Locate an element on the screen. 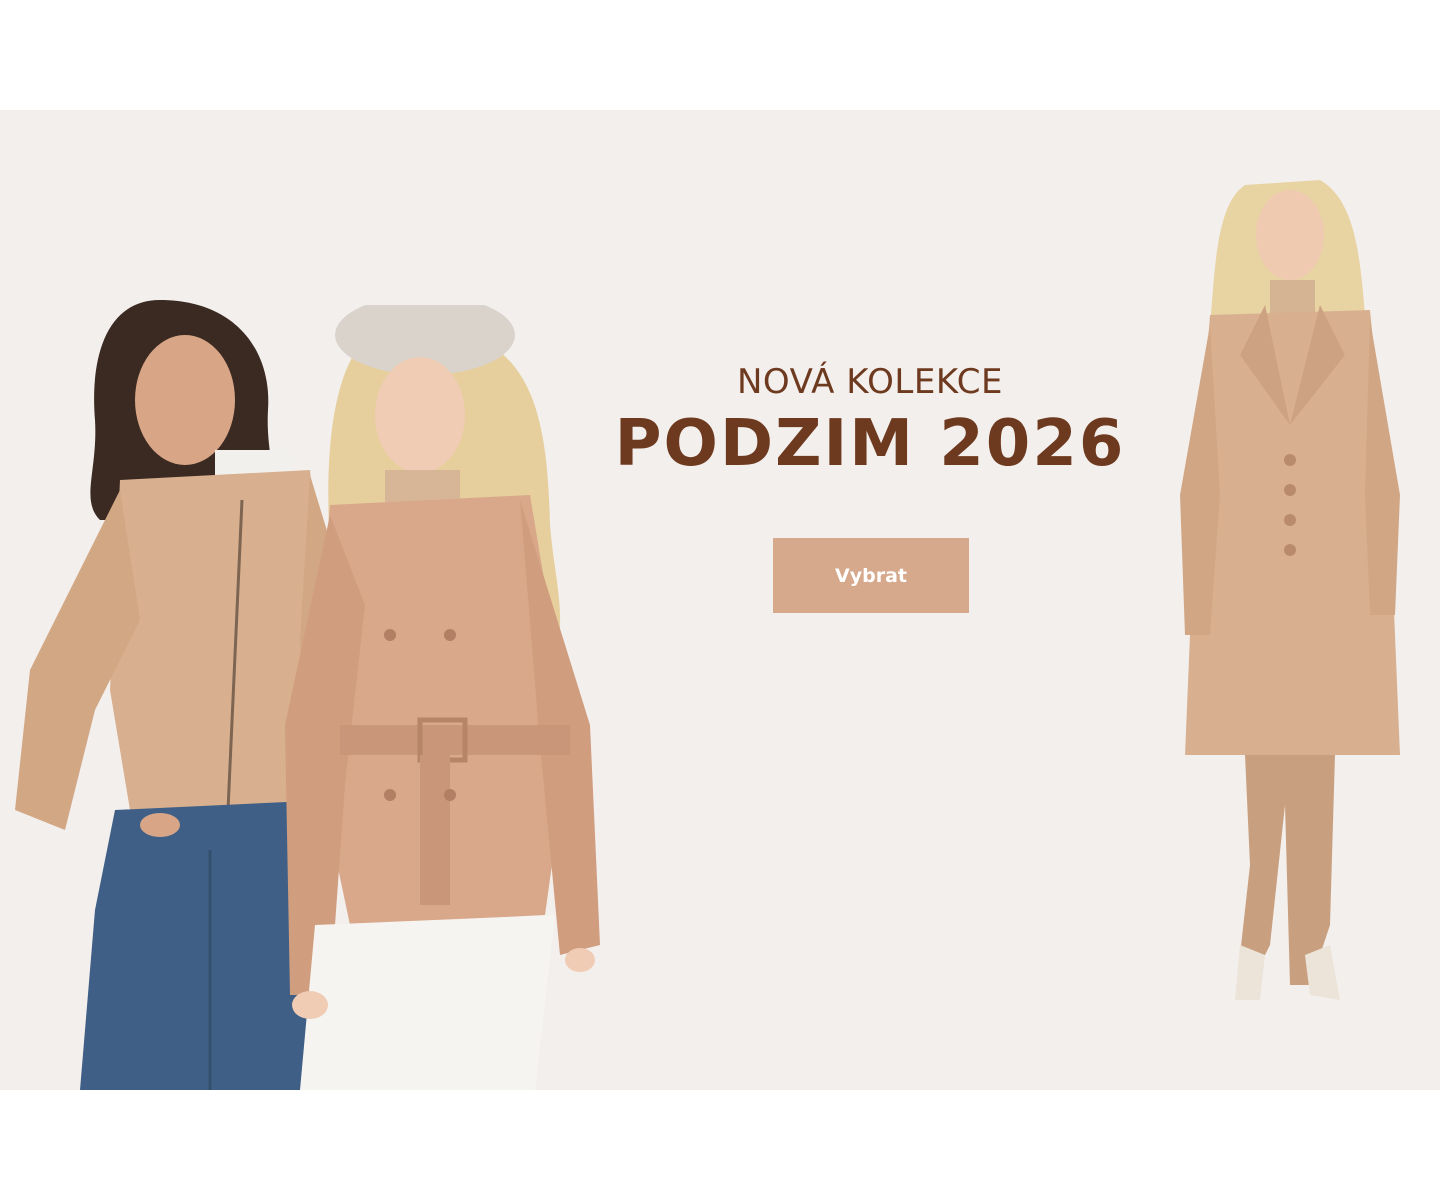 Image resolution: width=1440 pixels, height=1200 pixels. banner-headline: NOVÁ KOLEKCE PODZIM 2026 is located at coordinates (870, 421).